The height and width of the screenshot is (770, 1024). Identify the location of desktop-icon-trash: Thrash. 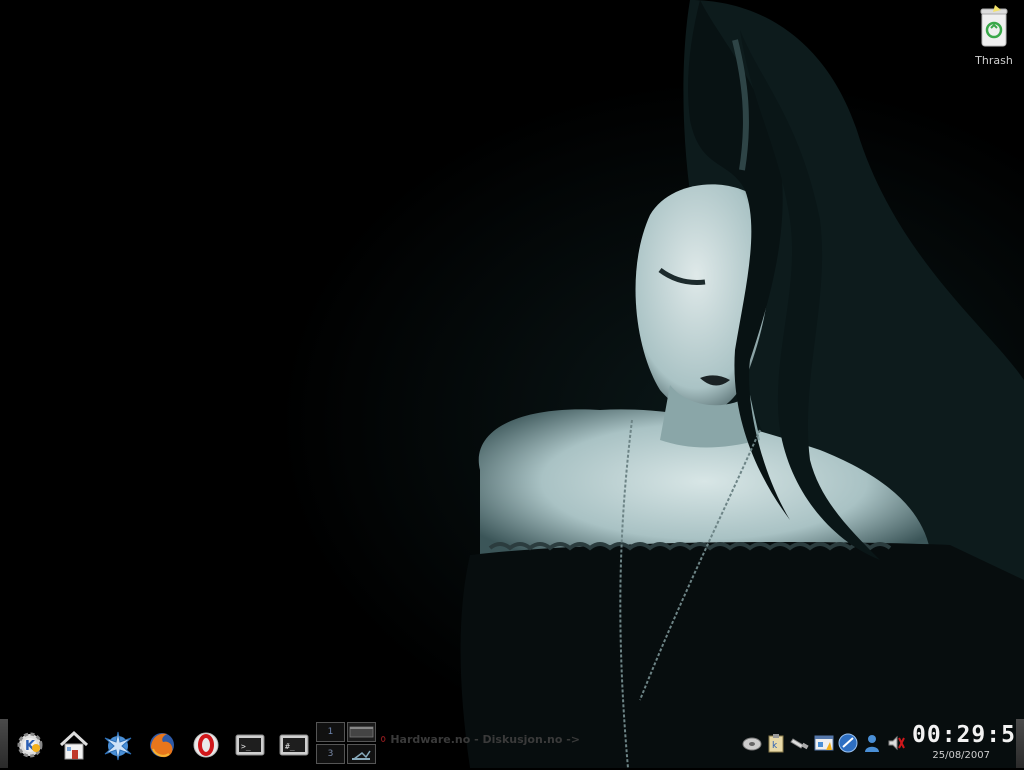
(994, 35).